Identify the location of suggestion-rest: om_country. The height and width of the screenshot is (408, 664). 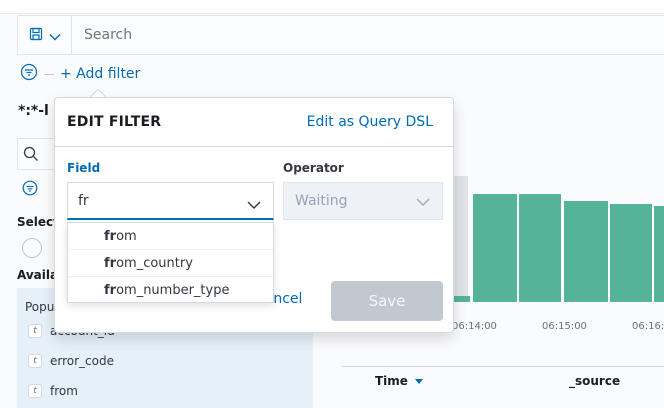
(154, 263).